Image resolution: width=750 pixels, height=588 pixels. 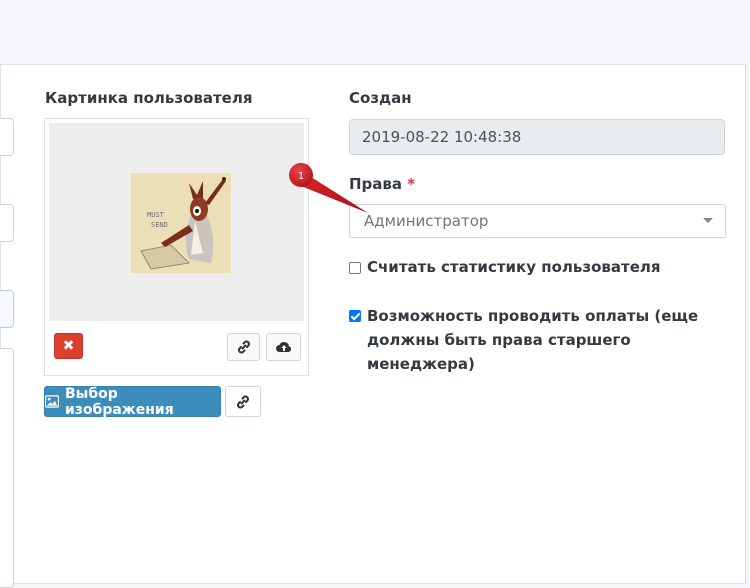 I want to click on rights-select: Администратор, so click(x=537, y=221).